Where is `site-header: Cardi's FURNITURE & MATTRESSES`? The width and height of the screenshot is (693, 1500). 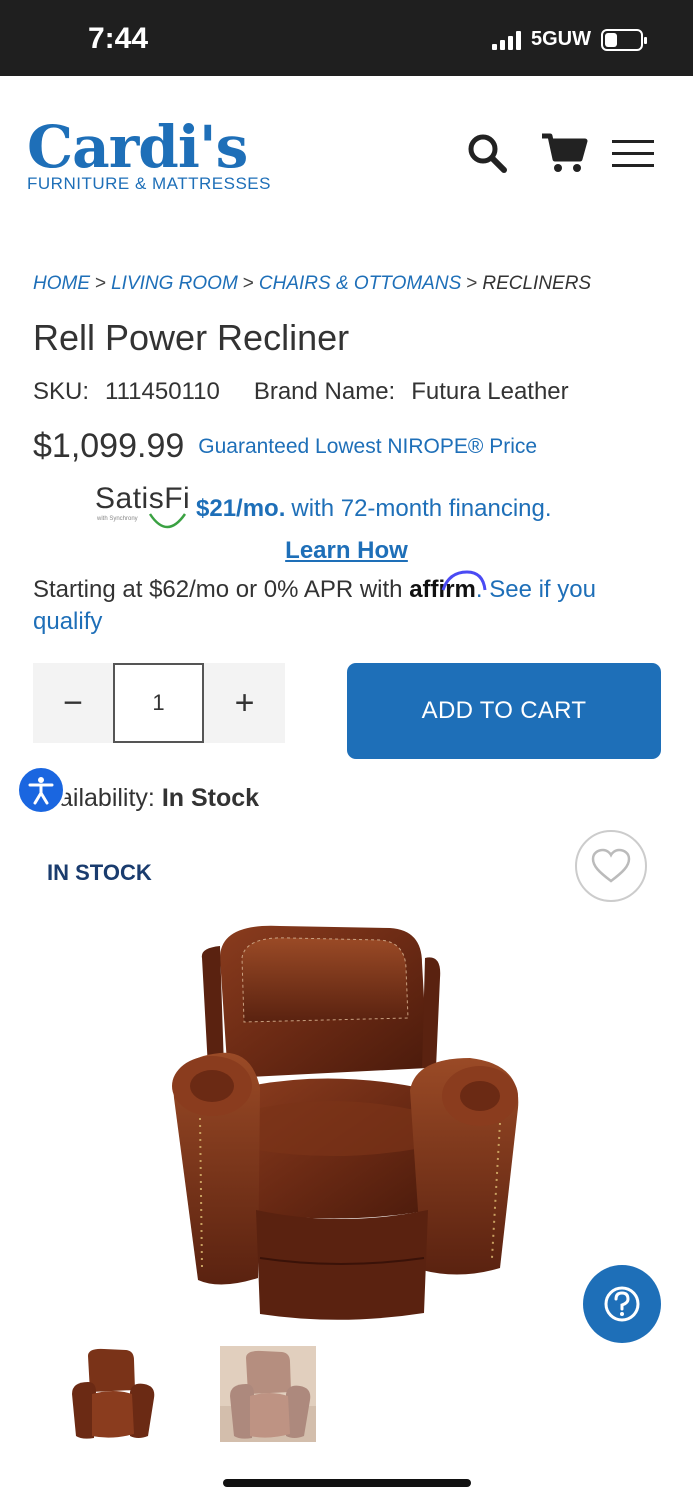
site-header: Cardi's FURNITURE & MATTRESSES is located at coordinates (346, 156).